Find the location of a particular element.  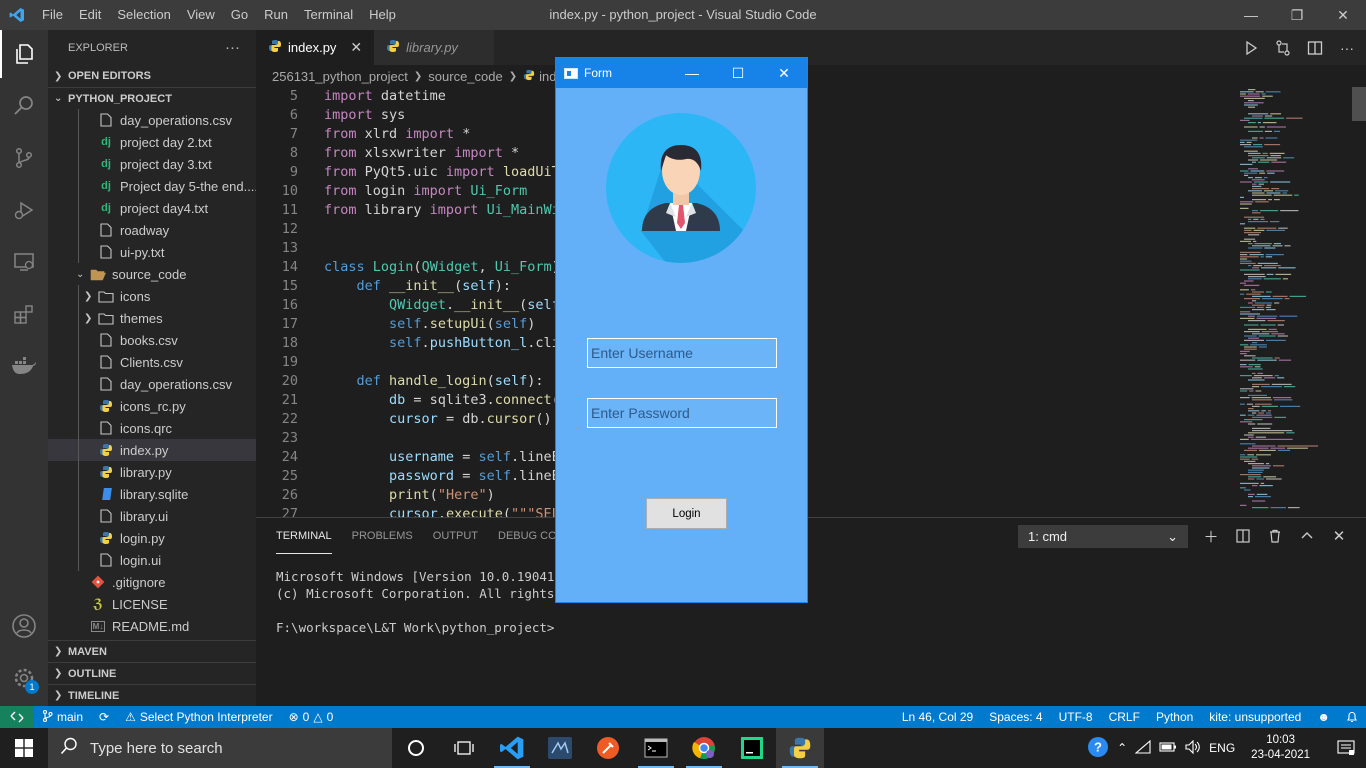

help-icon: ? is located at coordinates (1098, 748).